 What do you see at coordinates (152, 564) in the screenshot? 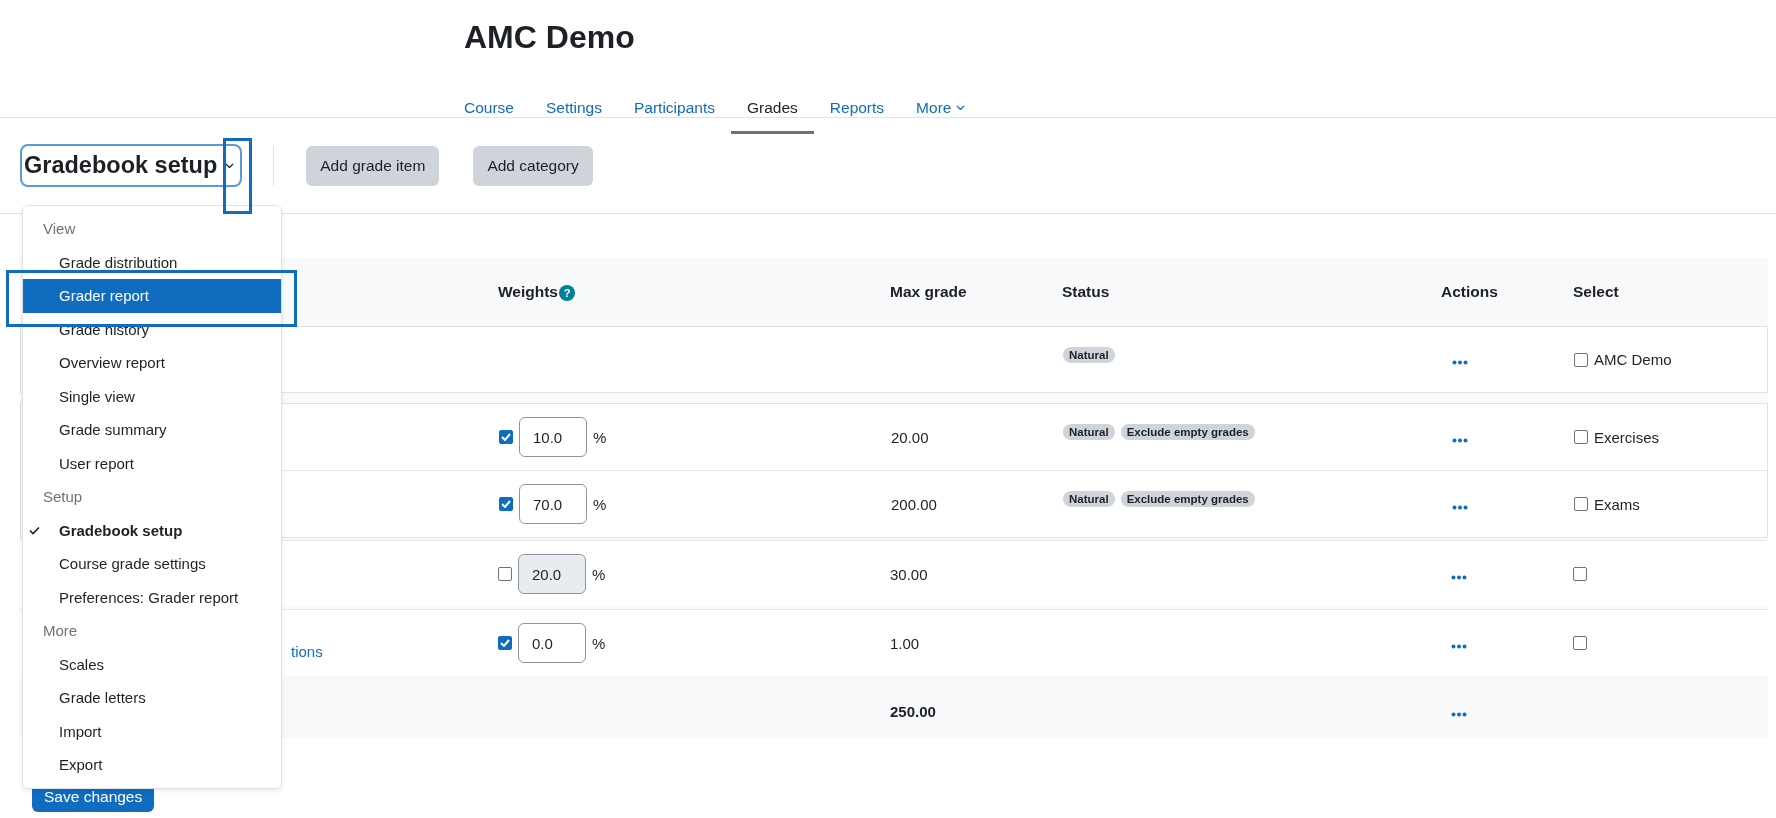
I see `menu-item: Course grade settings` at bounding box center [152, 564].